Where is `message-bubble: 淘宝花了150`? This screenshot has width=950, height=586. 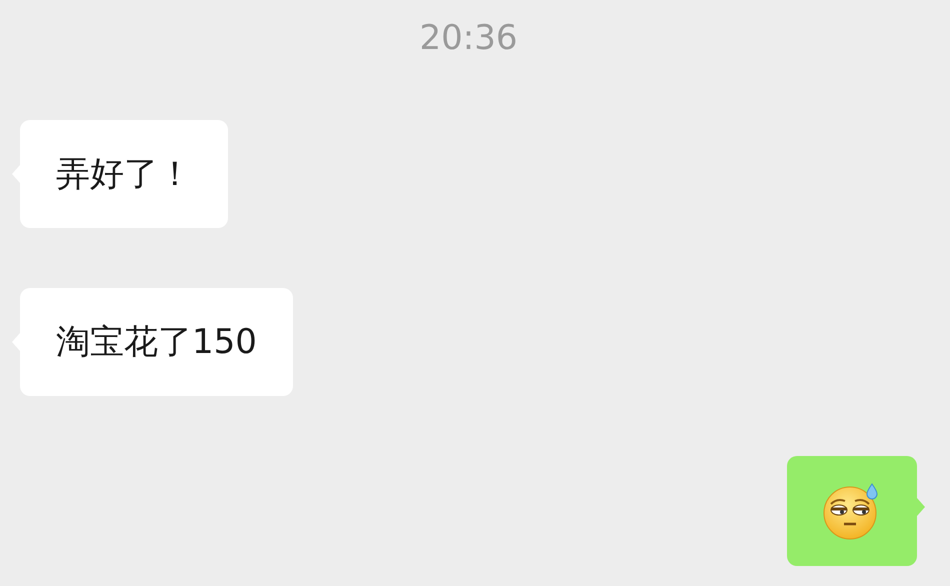 message-bubble: 淘宝花了150 is located at coordinates (156, 342).